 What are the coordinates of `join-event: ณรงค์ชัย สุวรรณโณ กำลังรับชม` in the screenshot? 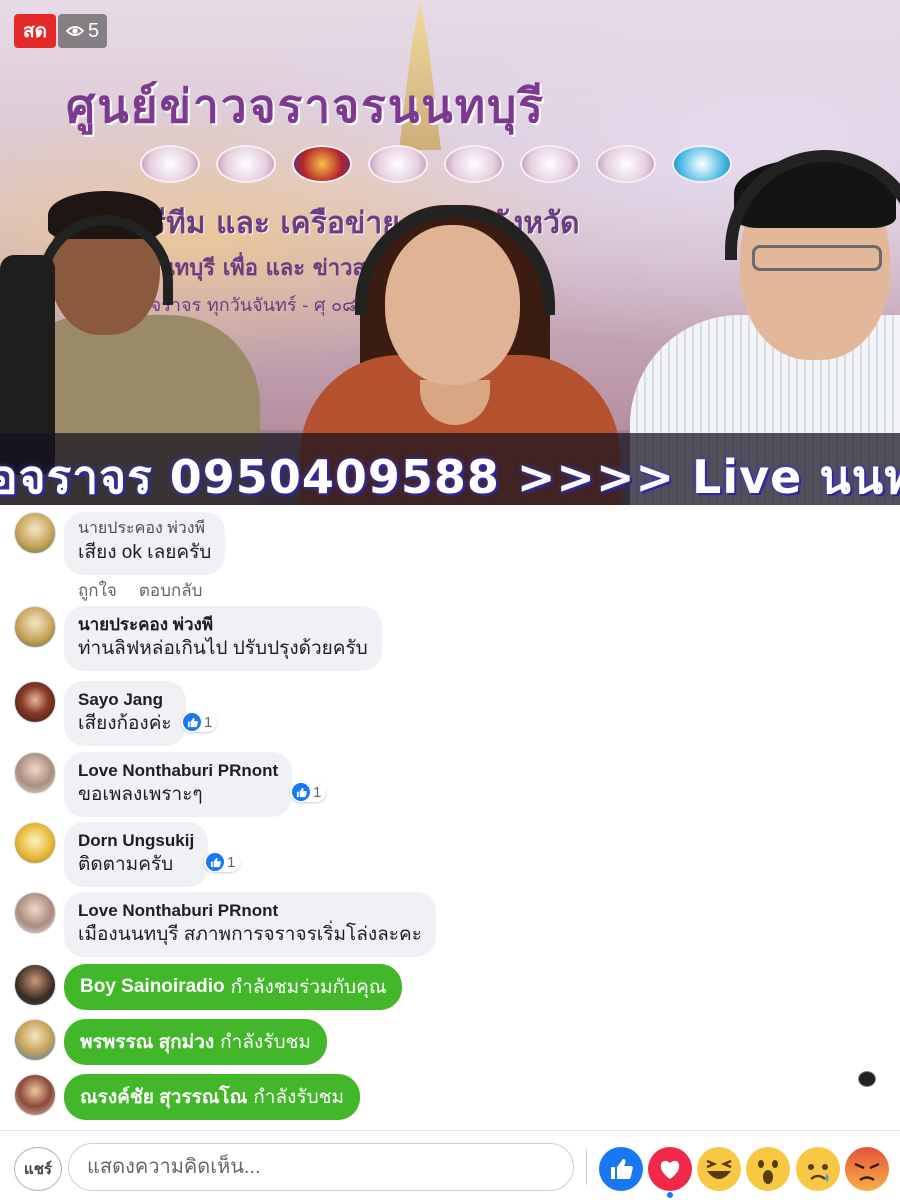 It's located at (187, 1097).